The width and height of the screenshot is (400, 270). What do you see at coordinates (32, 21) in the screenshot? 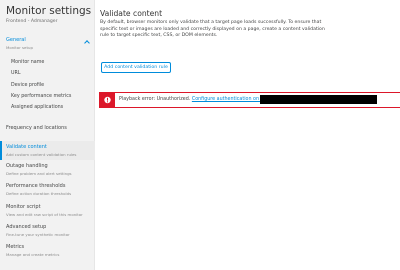
I see `sidebar-subtitle: Frontend - Admanager` at bounding box center [32, 21].